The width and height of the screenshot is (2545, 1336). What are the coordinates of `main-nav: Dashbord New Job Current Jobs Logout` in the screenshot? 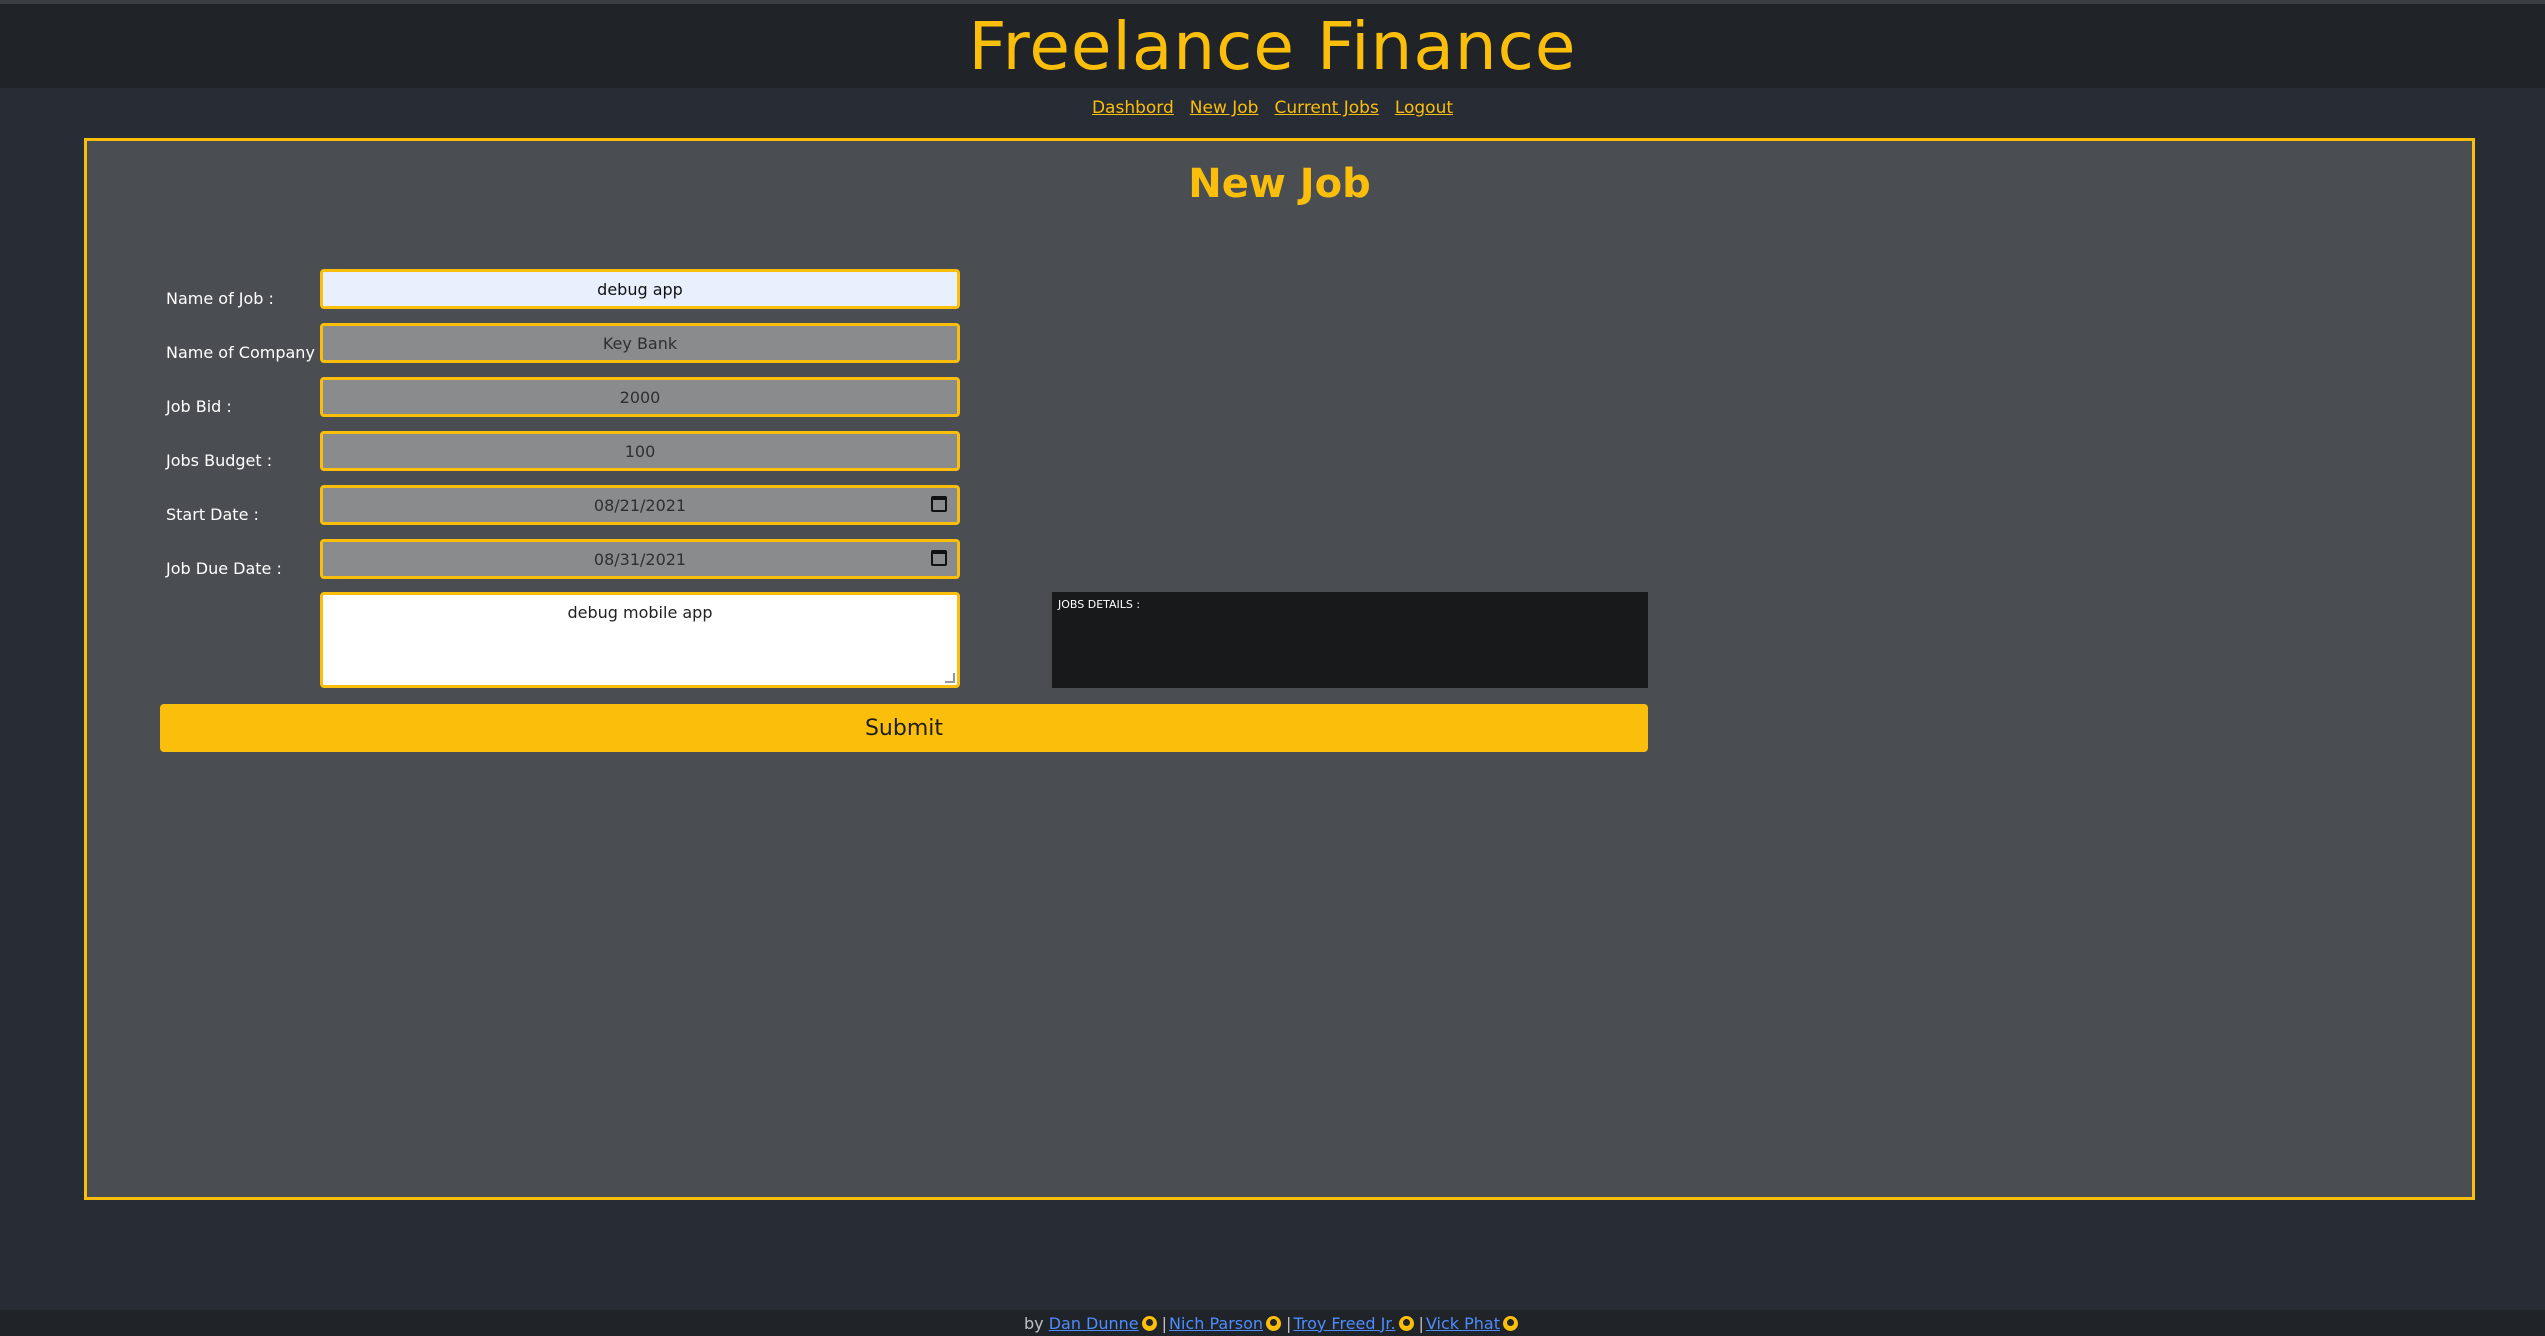 It's located at (1272, 110).